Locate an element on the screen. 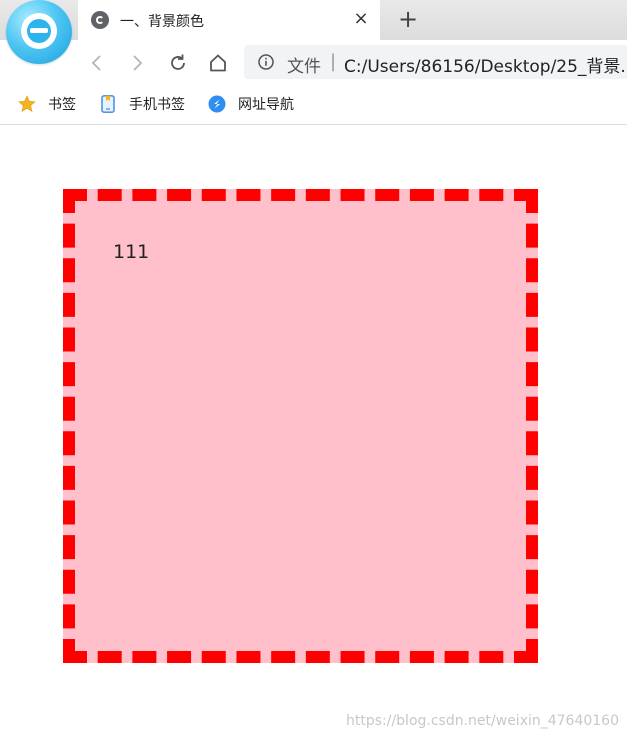 The height and width of the screenshot is (742, 627). bookmark-item-bookmarks: 书签 is located at coordinates (47, 104).